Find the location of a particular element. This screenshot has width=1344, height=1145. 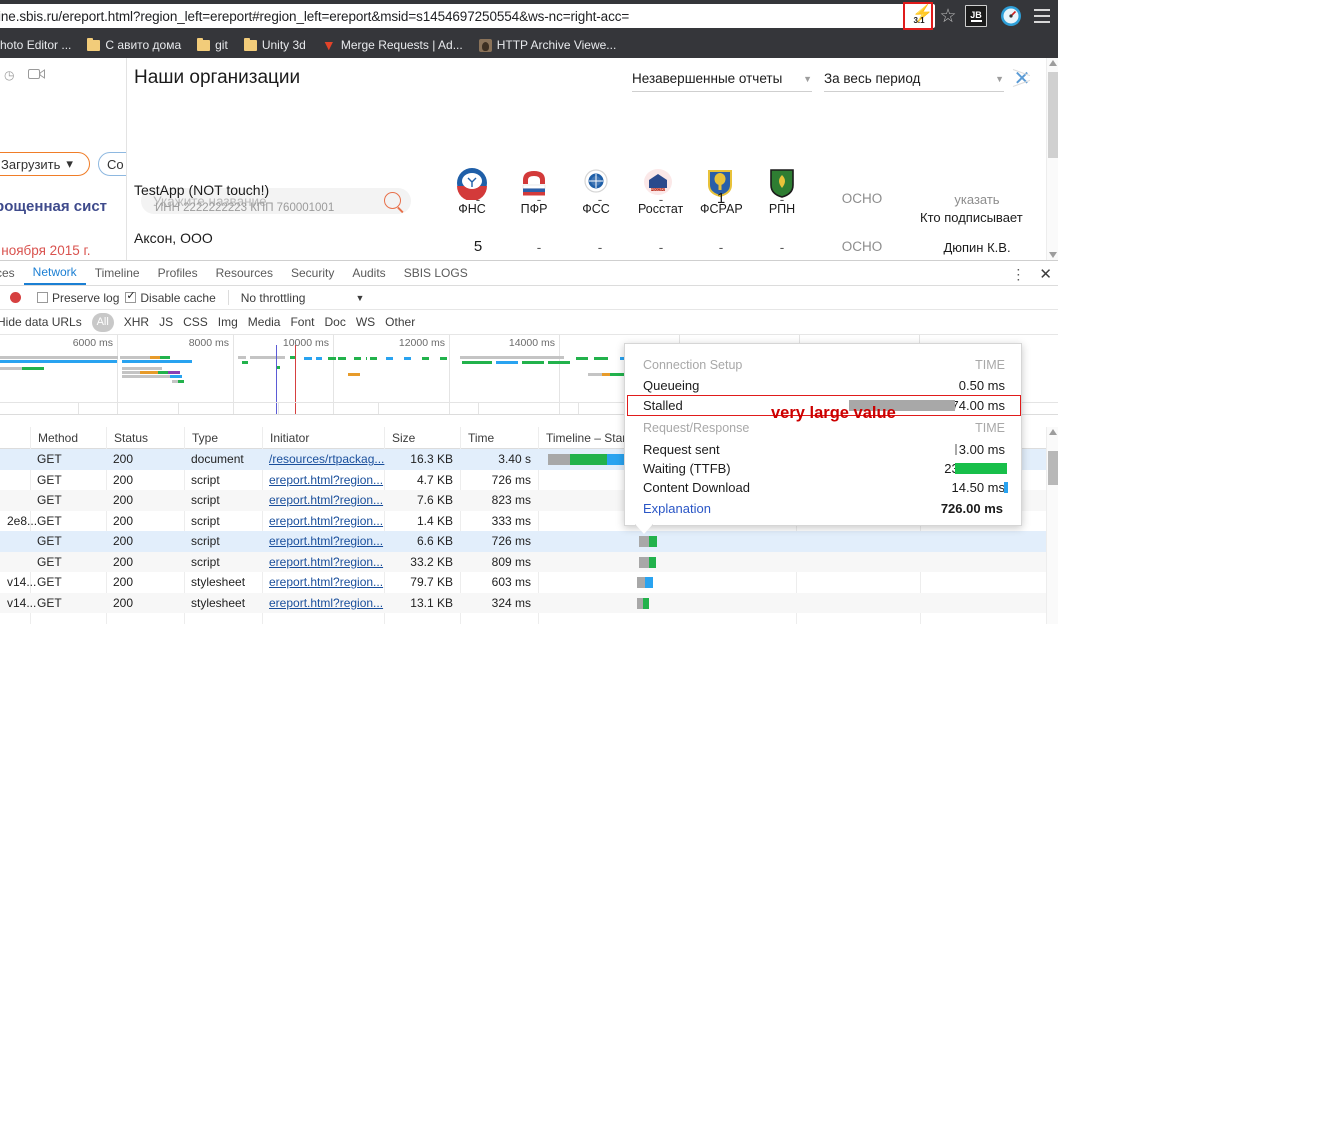

filter-media: Media is located at coordinates (264, 322).